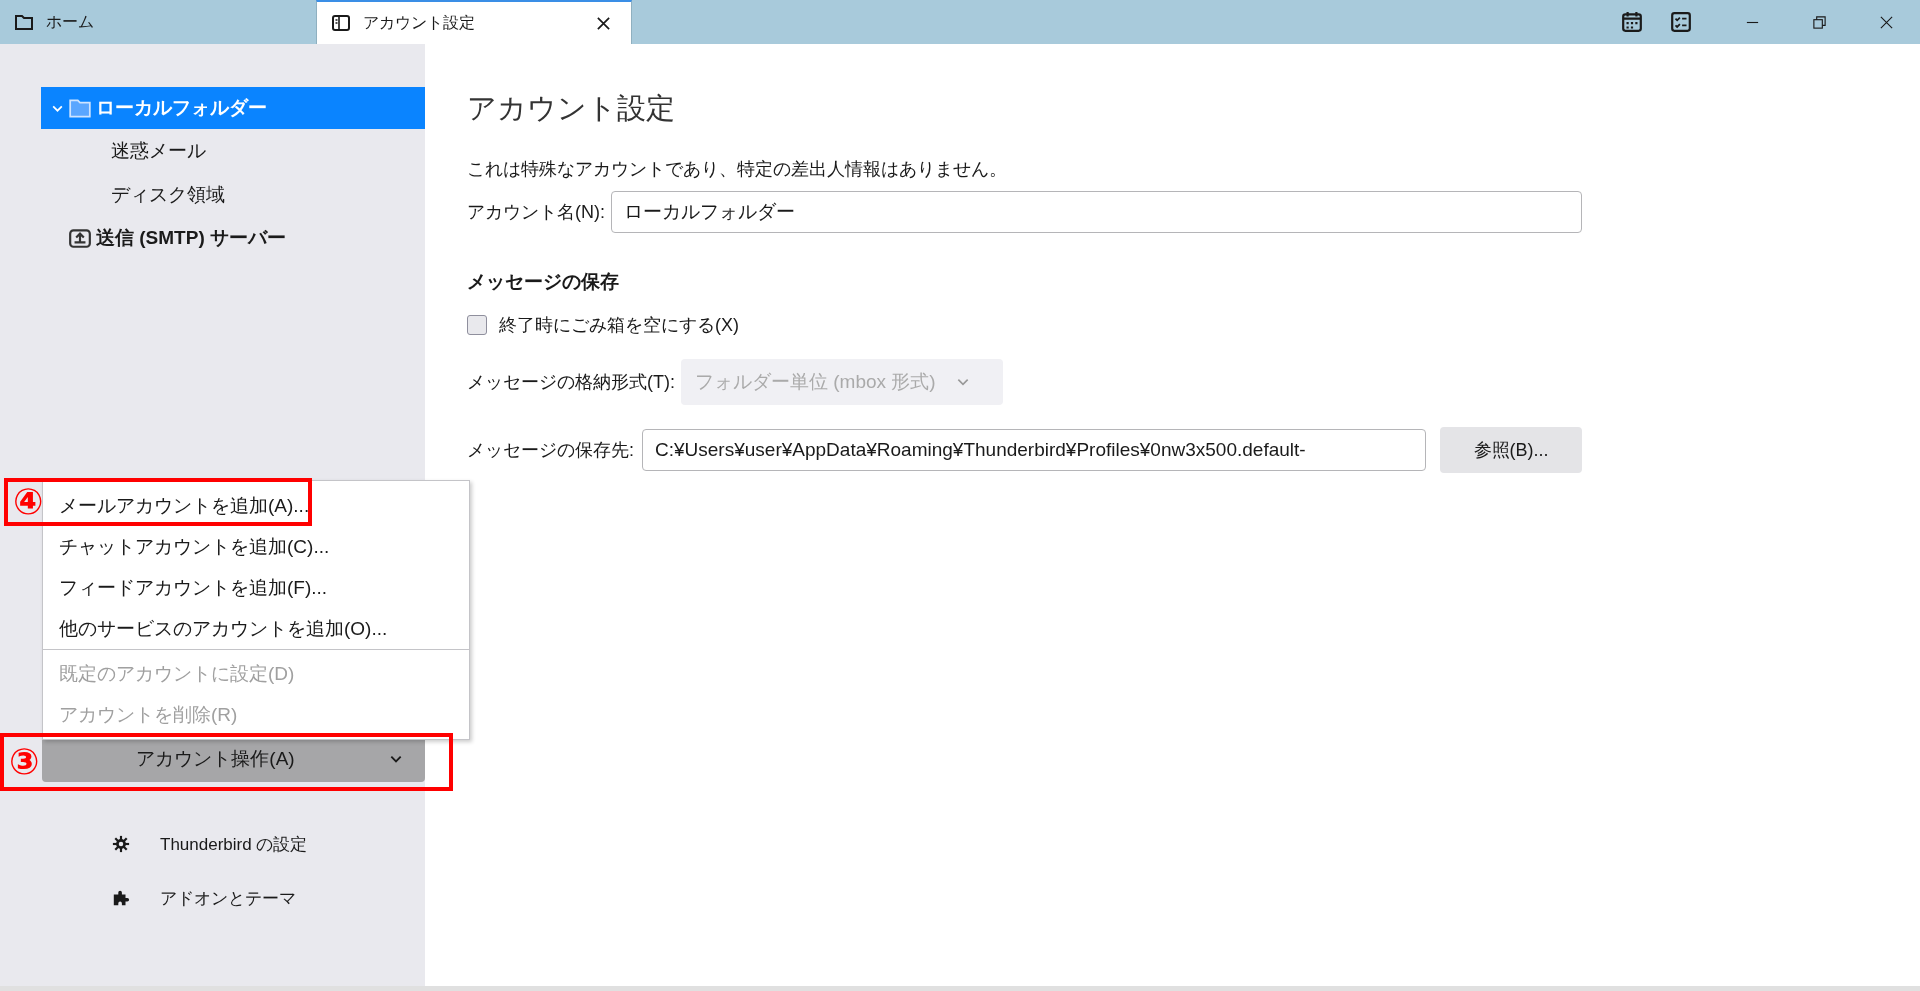 The height and width of the screenshot is (991, 1920). What do you see at coordinates (233, 151) in the screenshot?
I see `tree-item: 迷惑メール` at bounding box center [233, 151].